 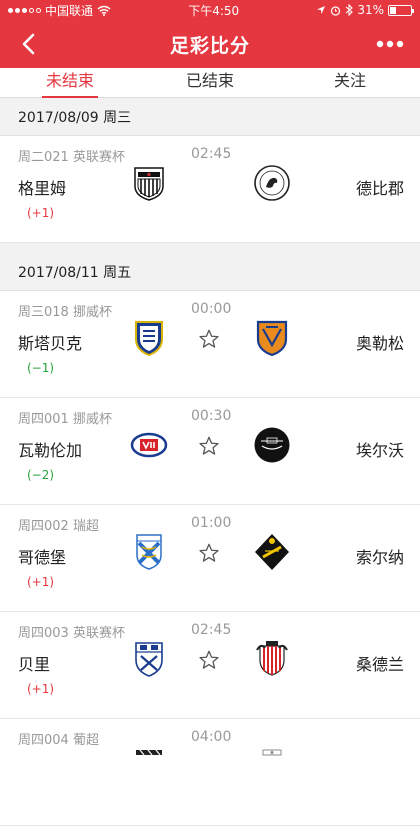 What do you see at coordinates (379, 450) in the screenshot?
I see `away-team: 埃尔沃` at bounding box center [379, 450].